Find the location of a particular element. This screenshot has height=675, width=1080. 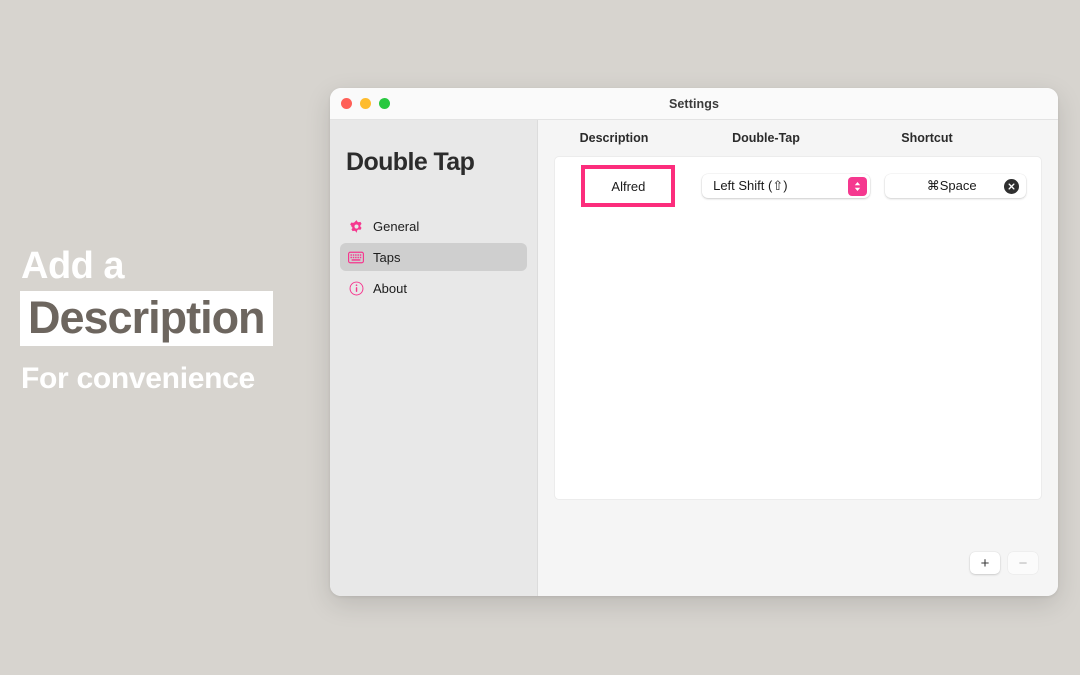

double-tap-value: Left Shift (⇧) is located at coordinates (750, 185).